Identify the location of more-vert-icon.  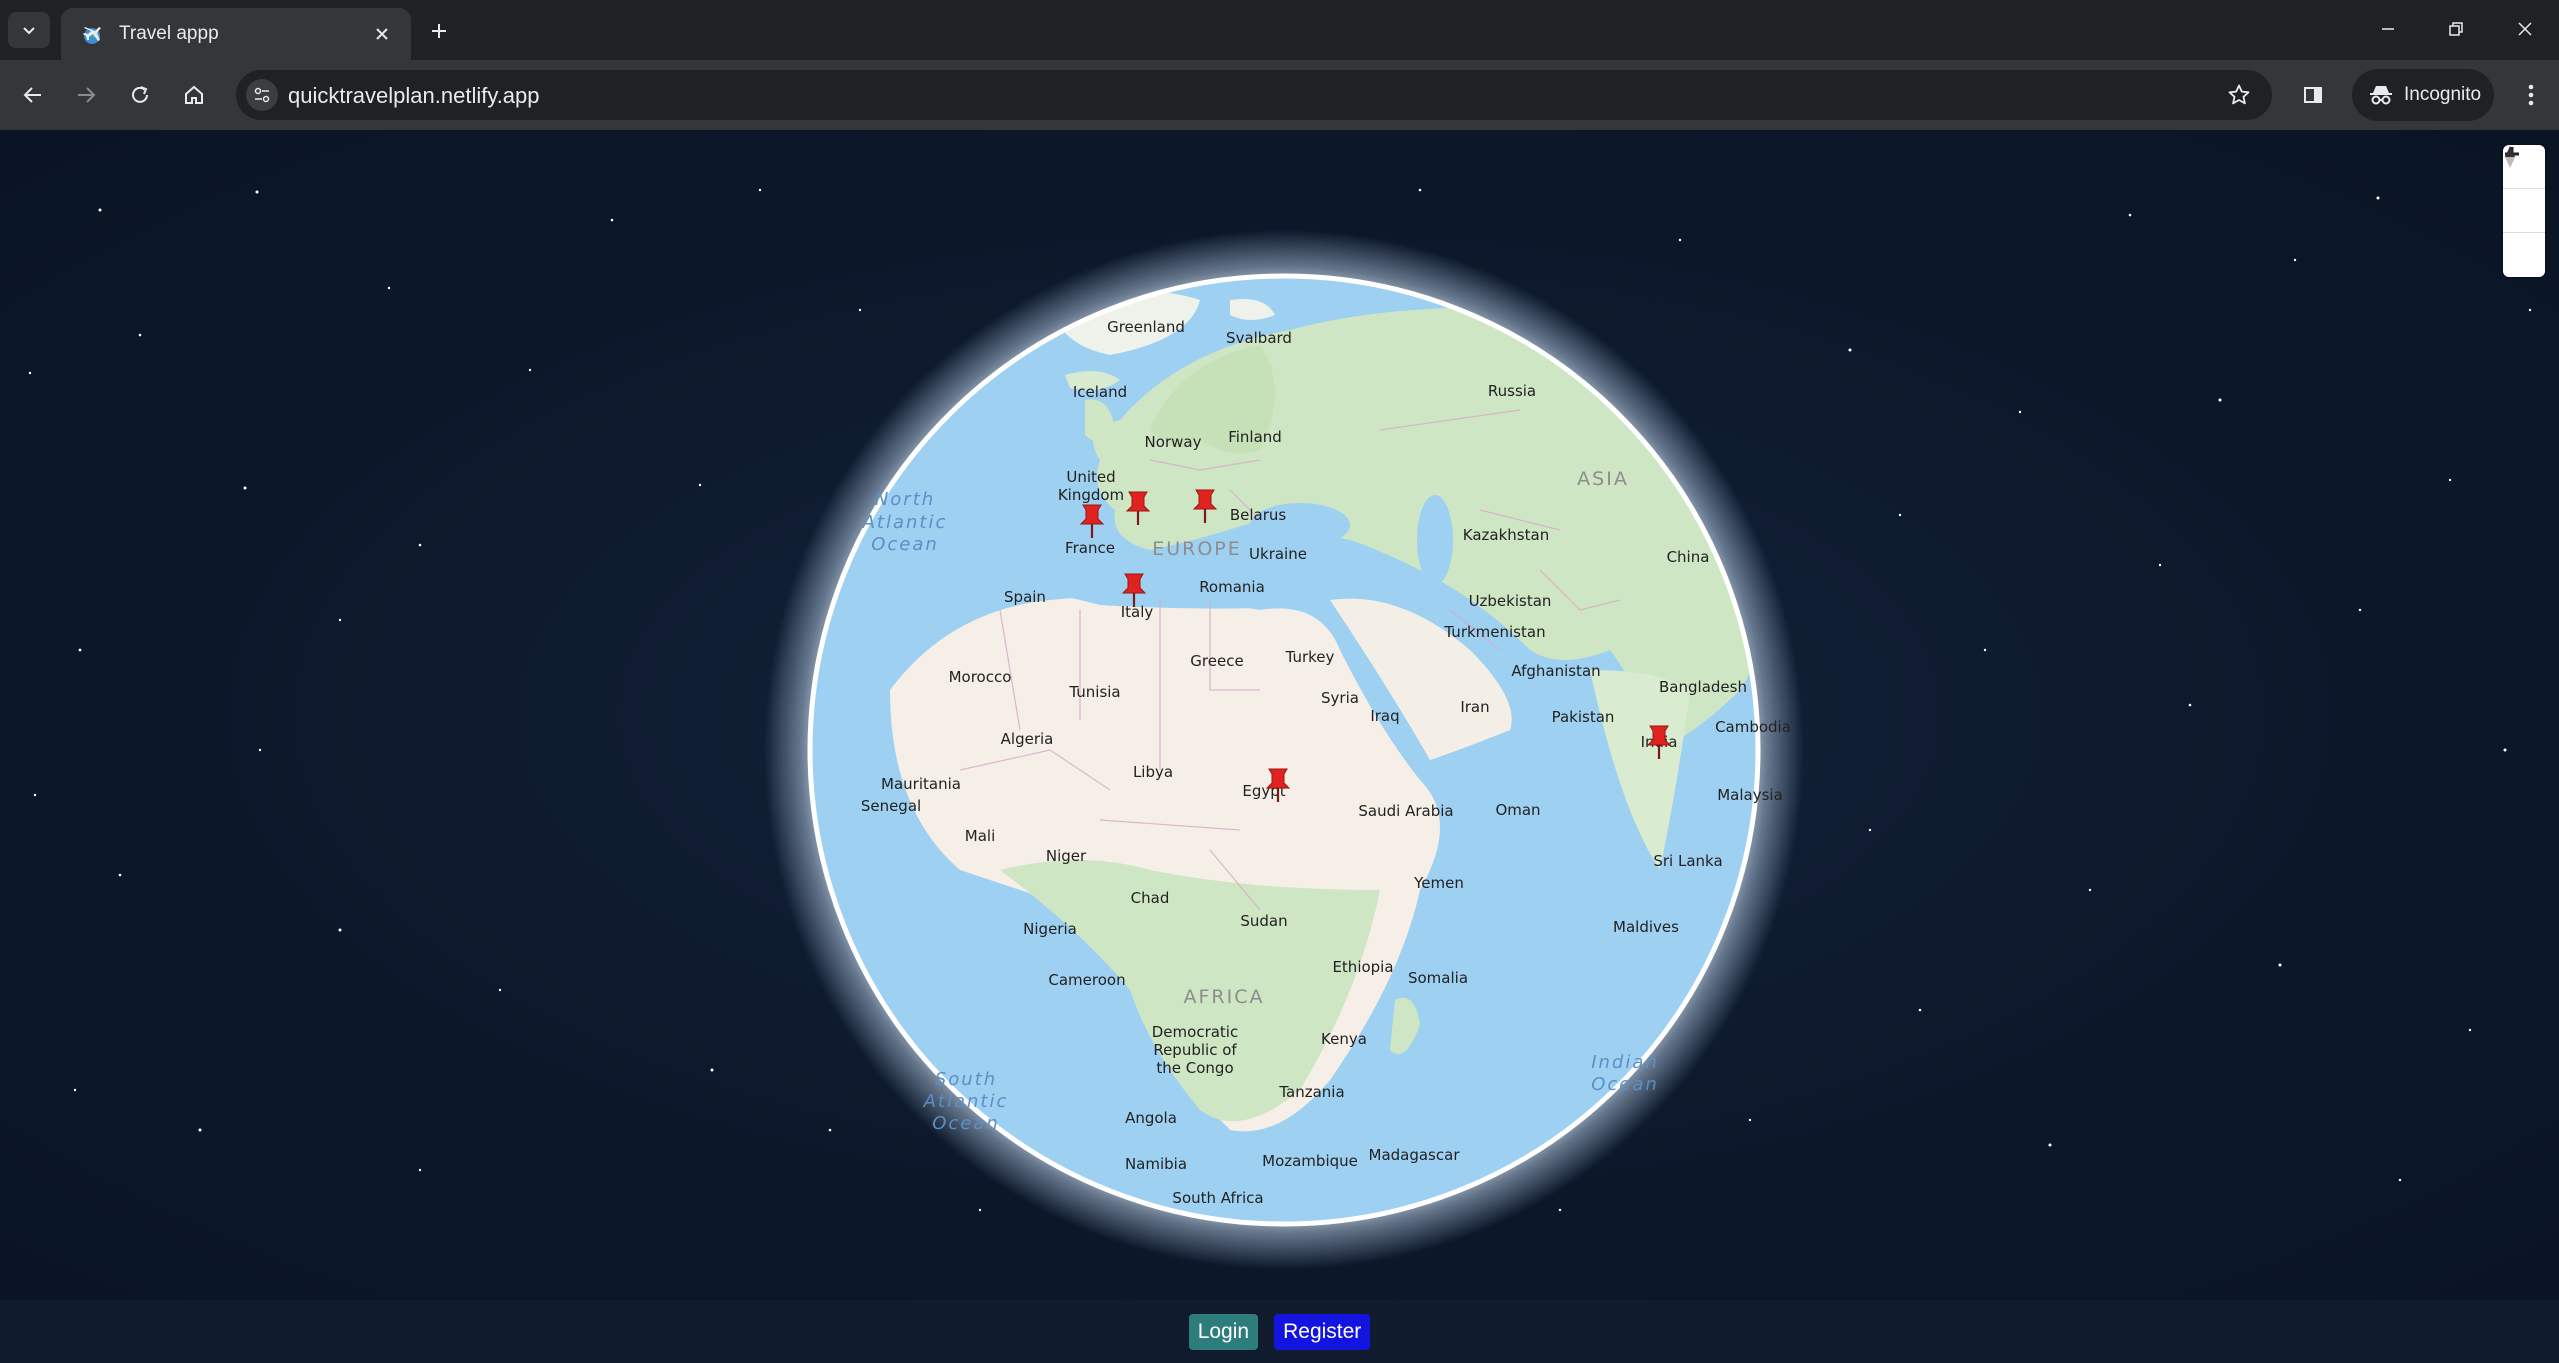
(2531, 95).